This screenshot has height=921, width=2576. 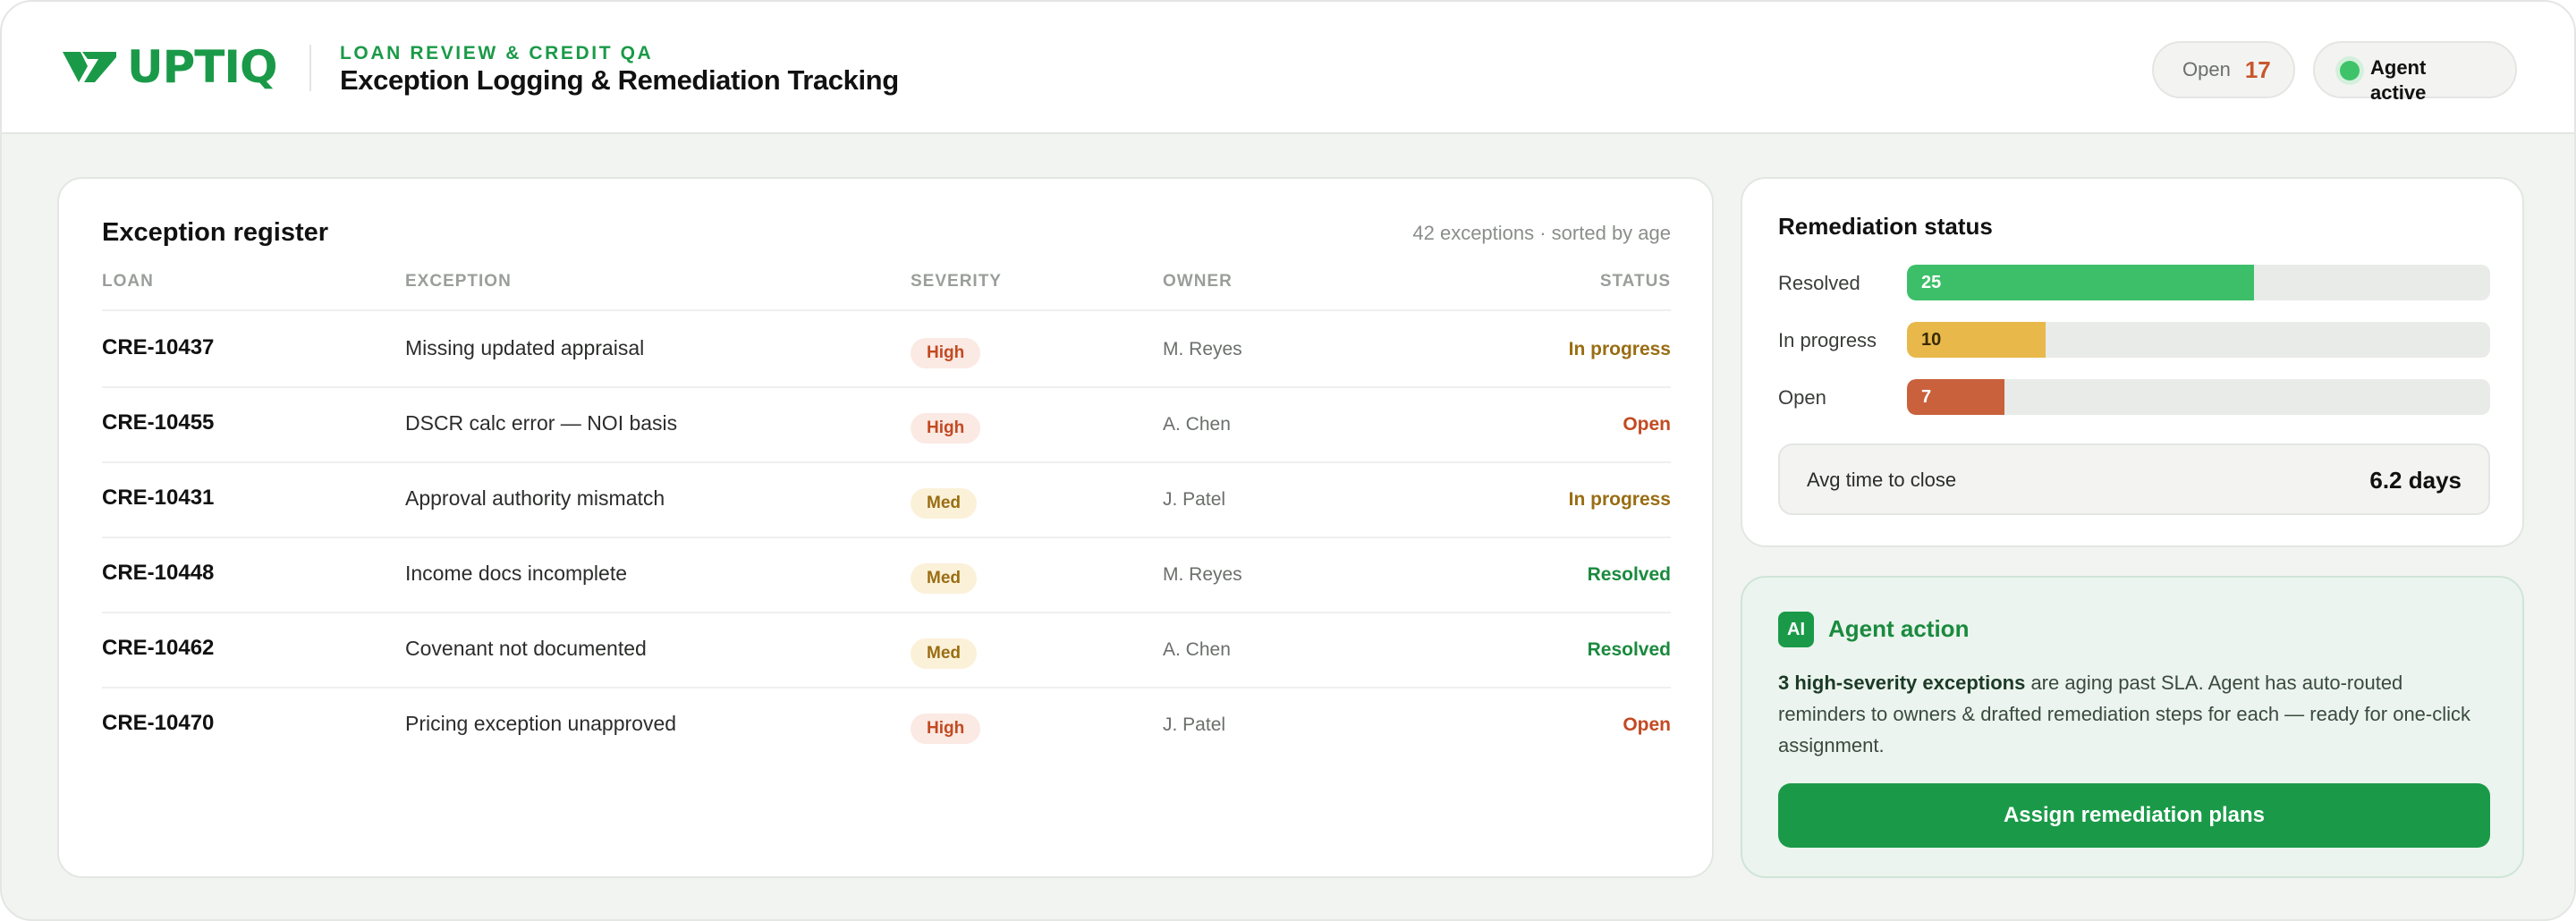 I want to click on bar-track: 10, so click(x=2198, y=340).